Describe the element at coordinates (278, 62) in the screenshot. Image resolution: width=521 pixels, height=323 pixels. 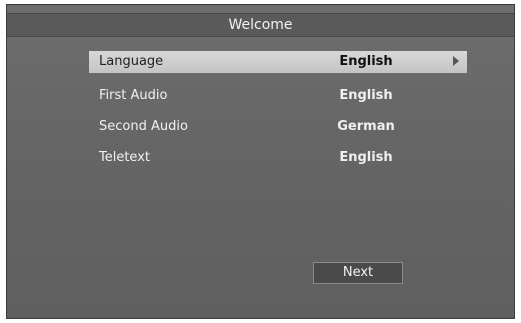
I see `menu-item-language: Language English` at that location.